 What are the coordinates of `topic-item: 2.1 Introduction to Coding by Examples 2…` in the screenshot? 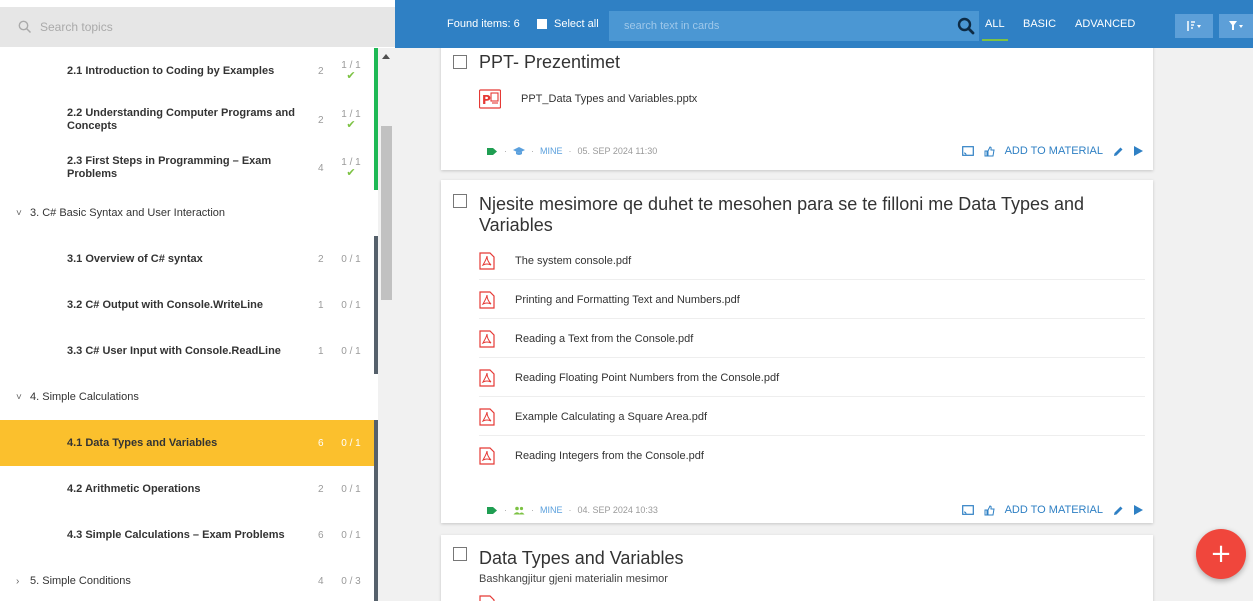 It's located at (189, 71).